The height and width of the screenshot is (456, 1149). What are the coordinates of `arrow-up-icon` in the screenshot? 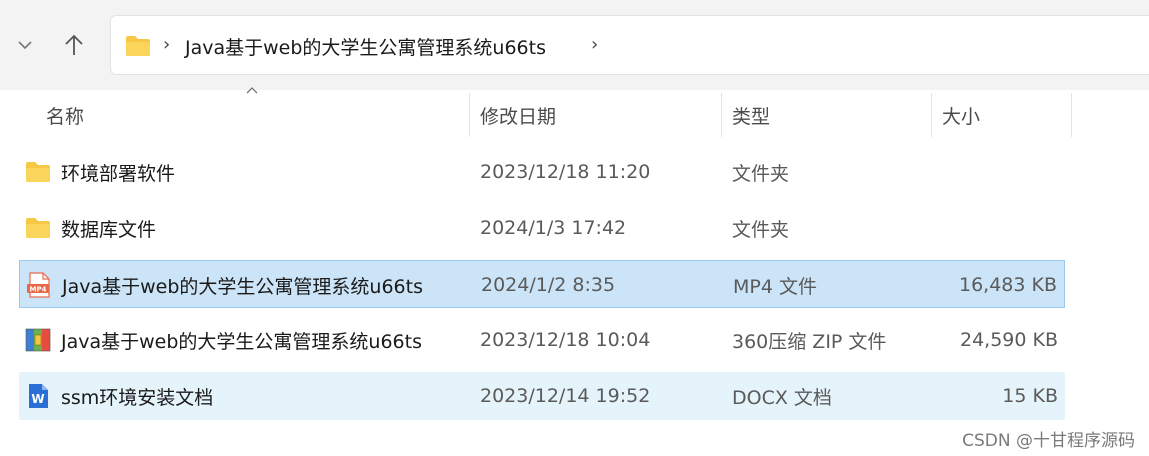 It's located at (74, 44).